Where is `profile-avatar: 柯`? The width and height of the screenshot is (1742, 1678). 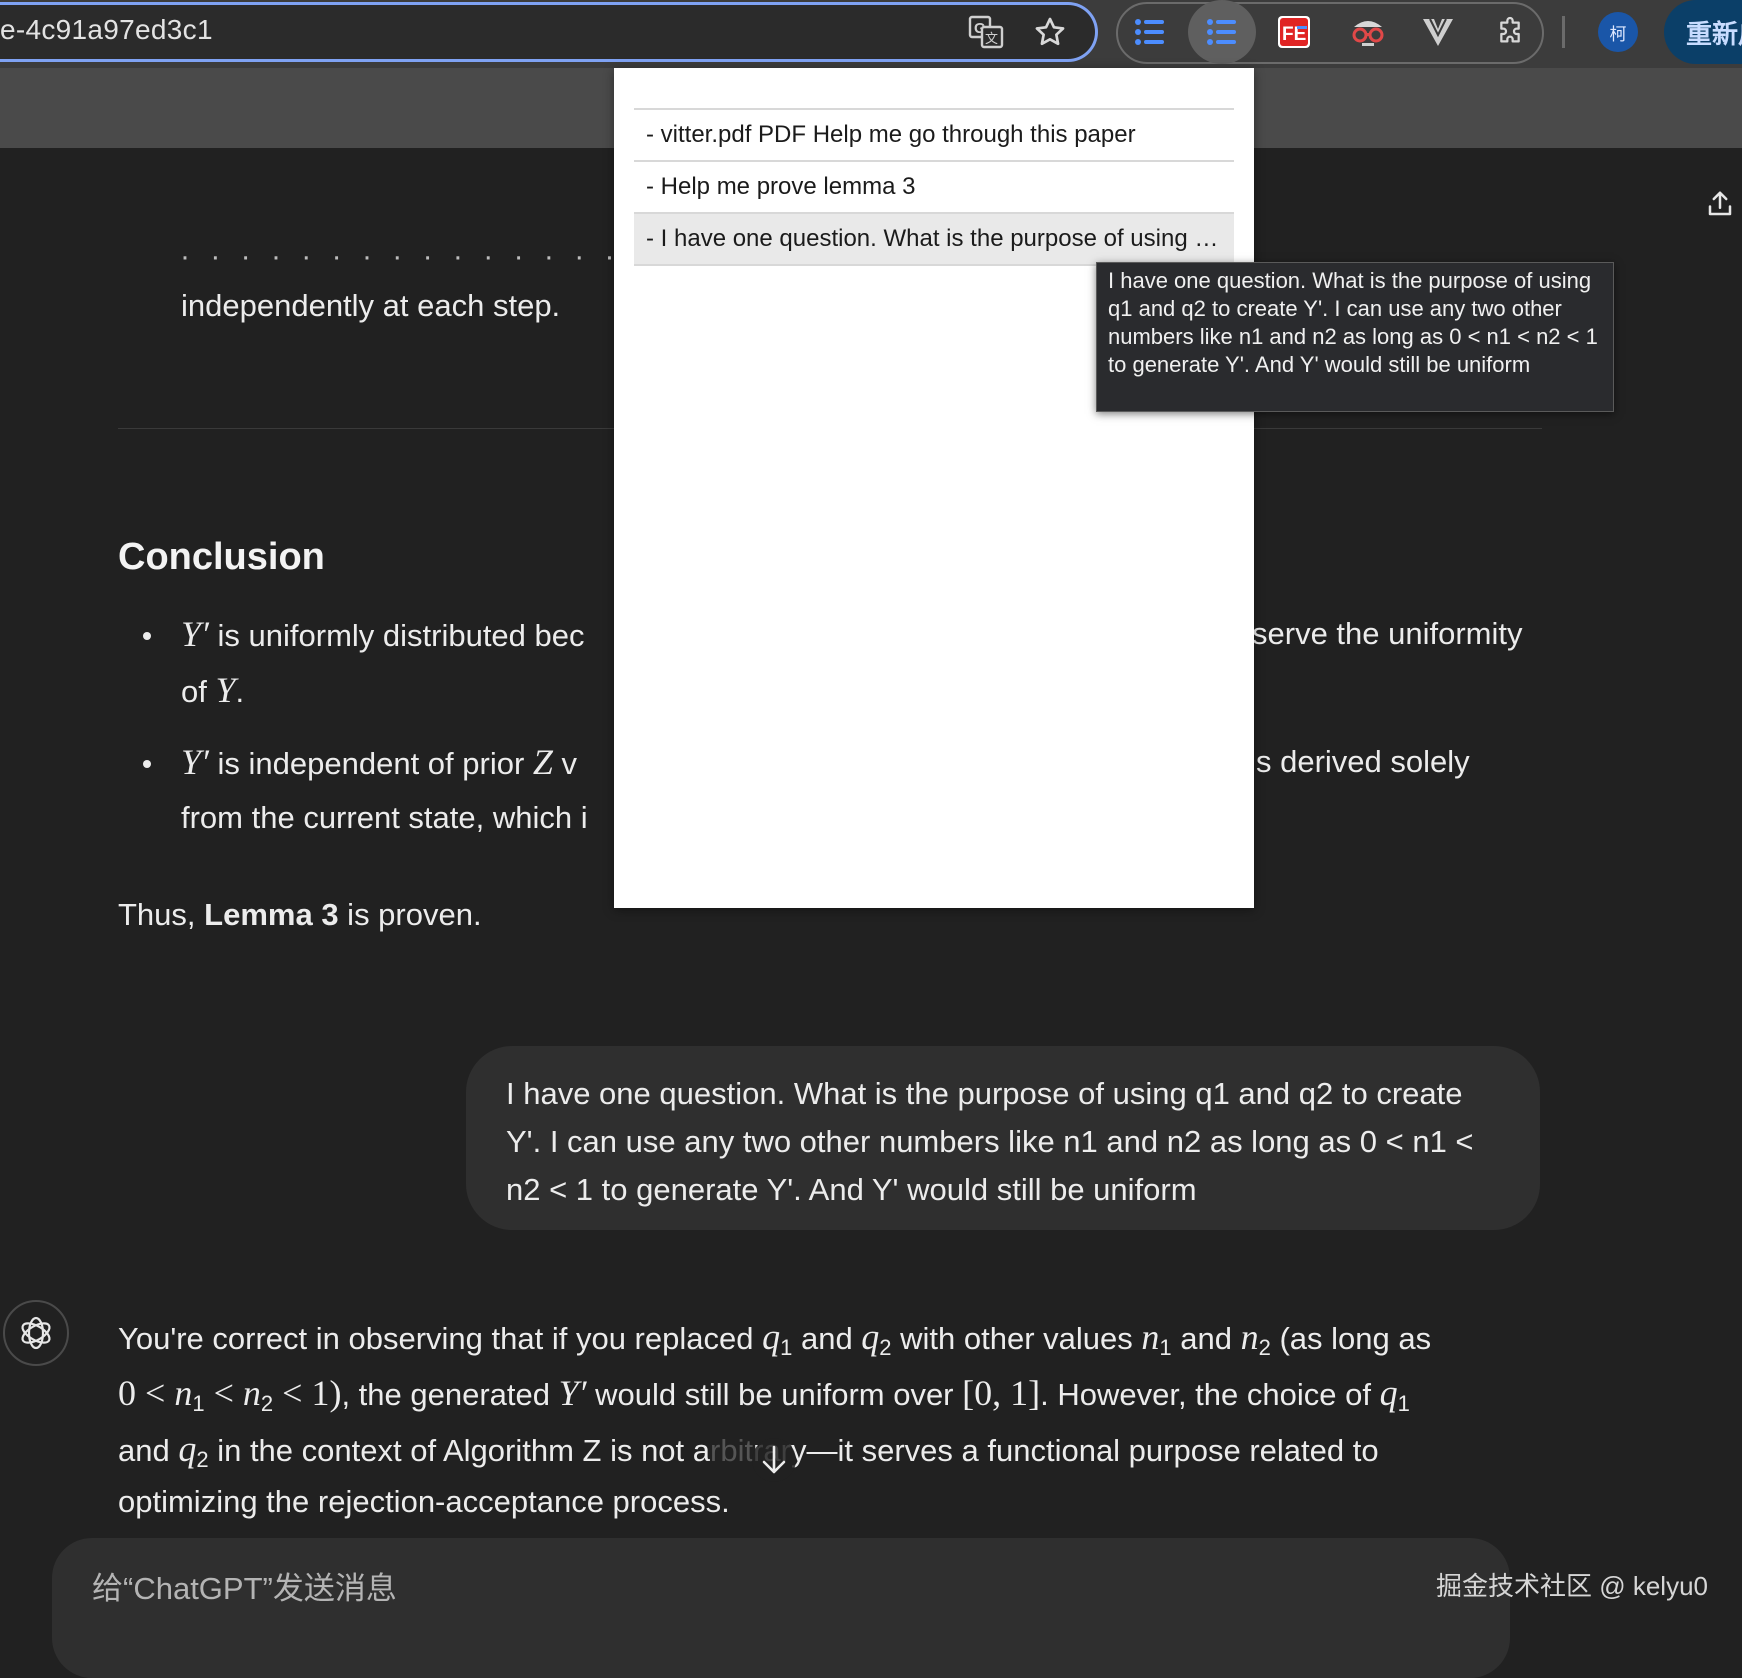 profile-avatar: 柯 is located at coordinates (1618, 32).